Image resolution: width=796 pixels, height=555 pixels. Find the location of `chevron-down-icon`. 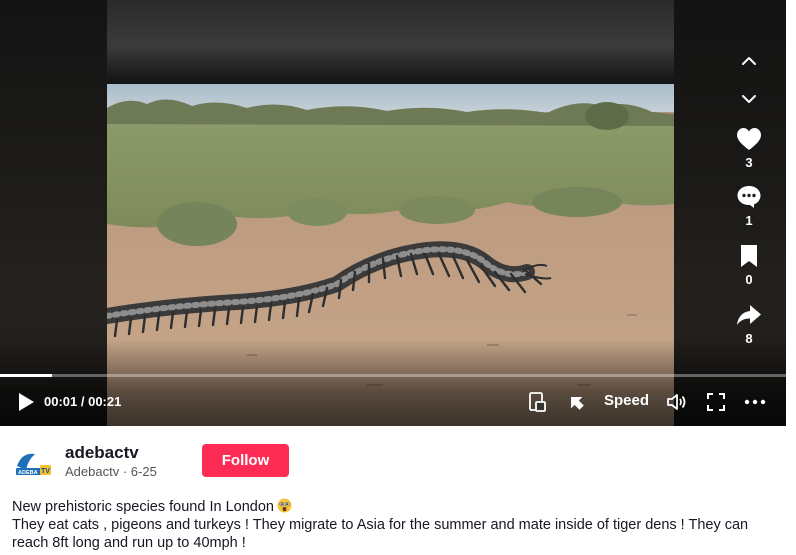

chevron-down-icon is located at coordinates (749, 99).